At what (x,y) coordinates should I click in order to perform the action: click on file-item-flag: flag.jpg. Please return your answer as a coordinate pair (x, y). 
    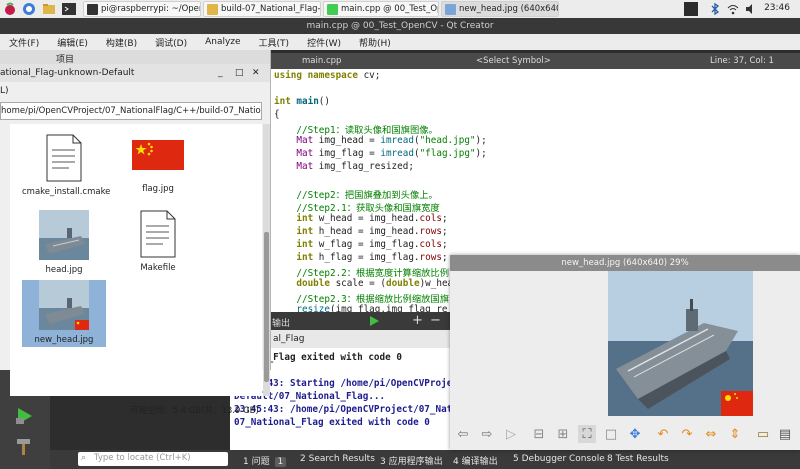
    Looking at the image, I should click on (158, 167).